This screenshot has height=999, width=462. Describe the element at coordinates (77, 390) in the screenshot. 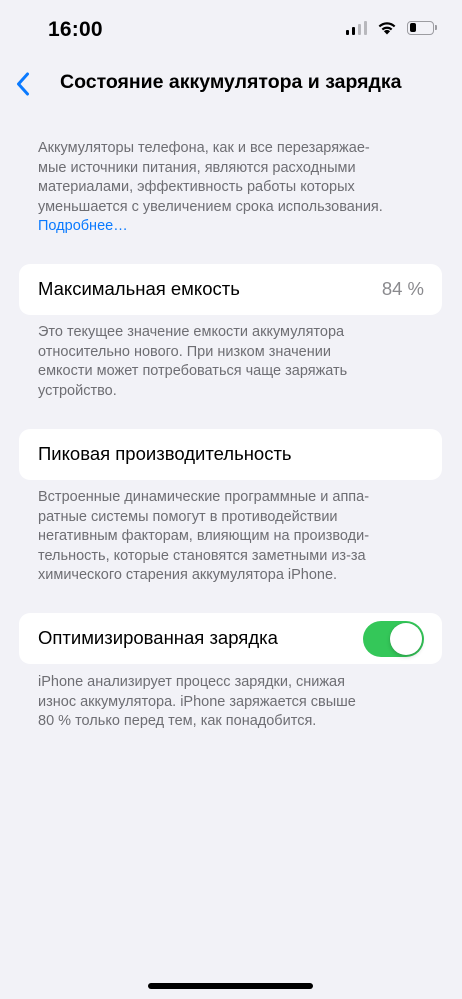

I see `description-line: устройство.` at that location.